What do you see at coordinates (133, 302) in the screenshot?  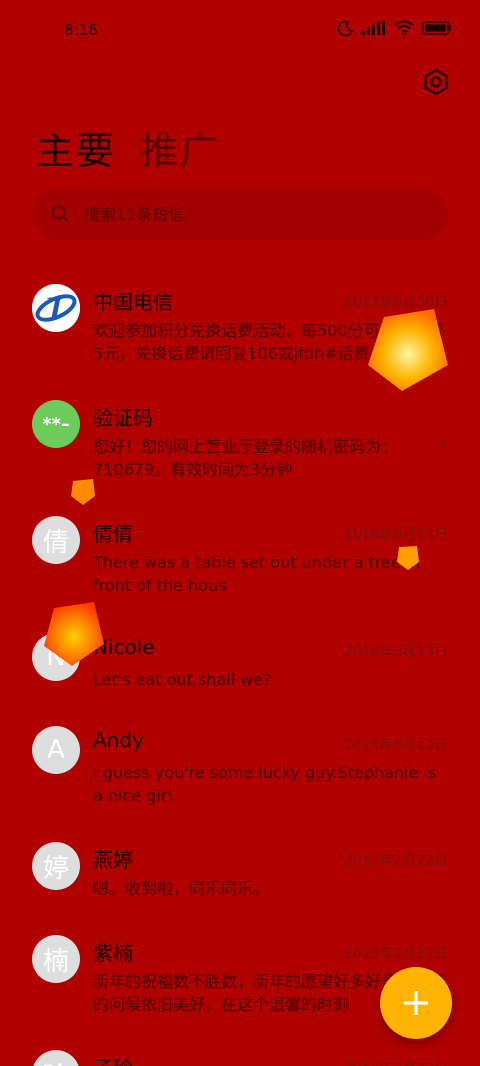 I see `contact-name: 中国电信` at bounding box center [133, 302].